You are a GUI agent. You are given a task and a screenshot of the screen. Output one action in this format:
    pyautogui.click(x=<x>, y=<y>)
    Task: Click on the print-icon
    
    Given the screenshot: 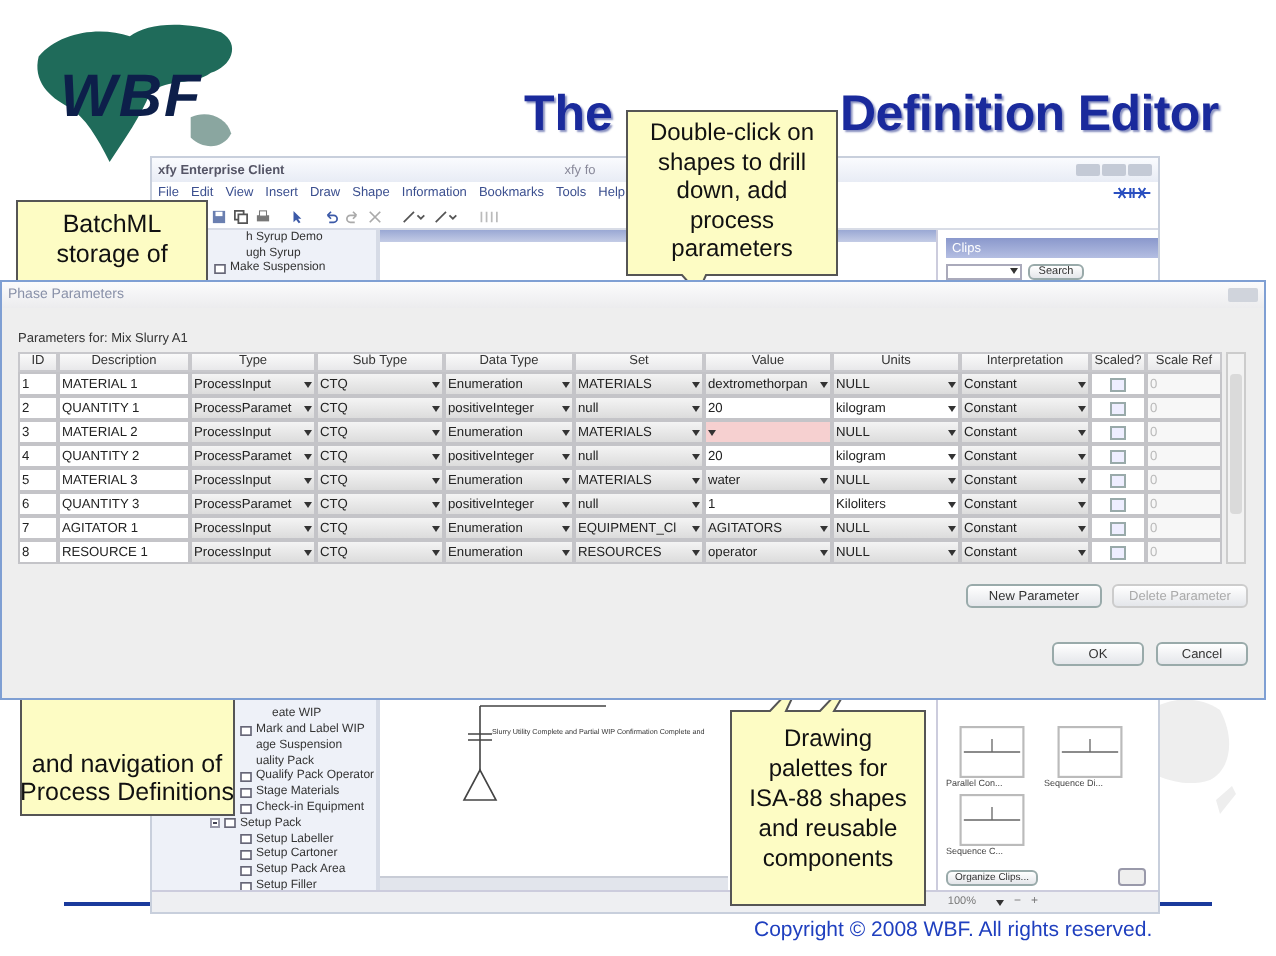 What is the action you would take?
    pyautogui.click(x=263, y=216)
    